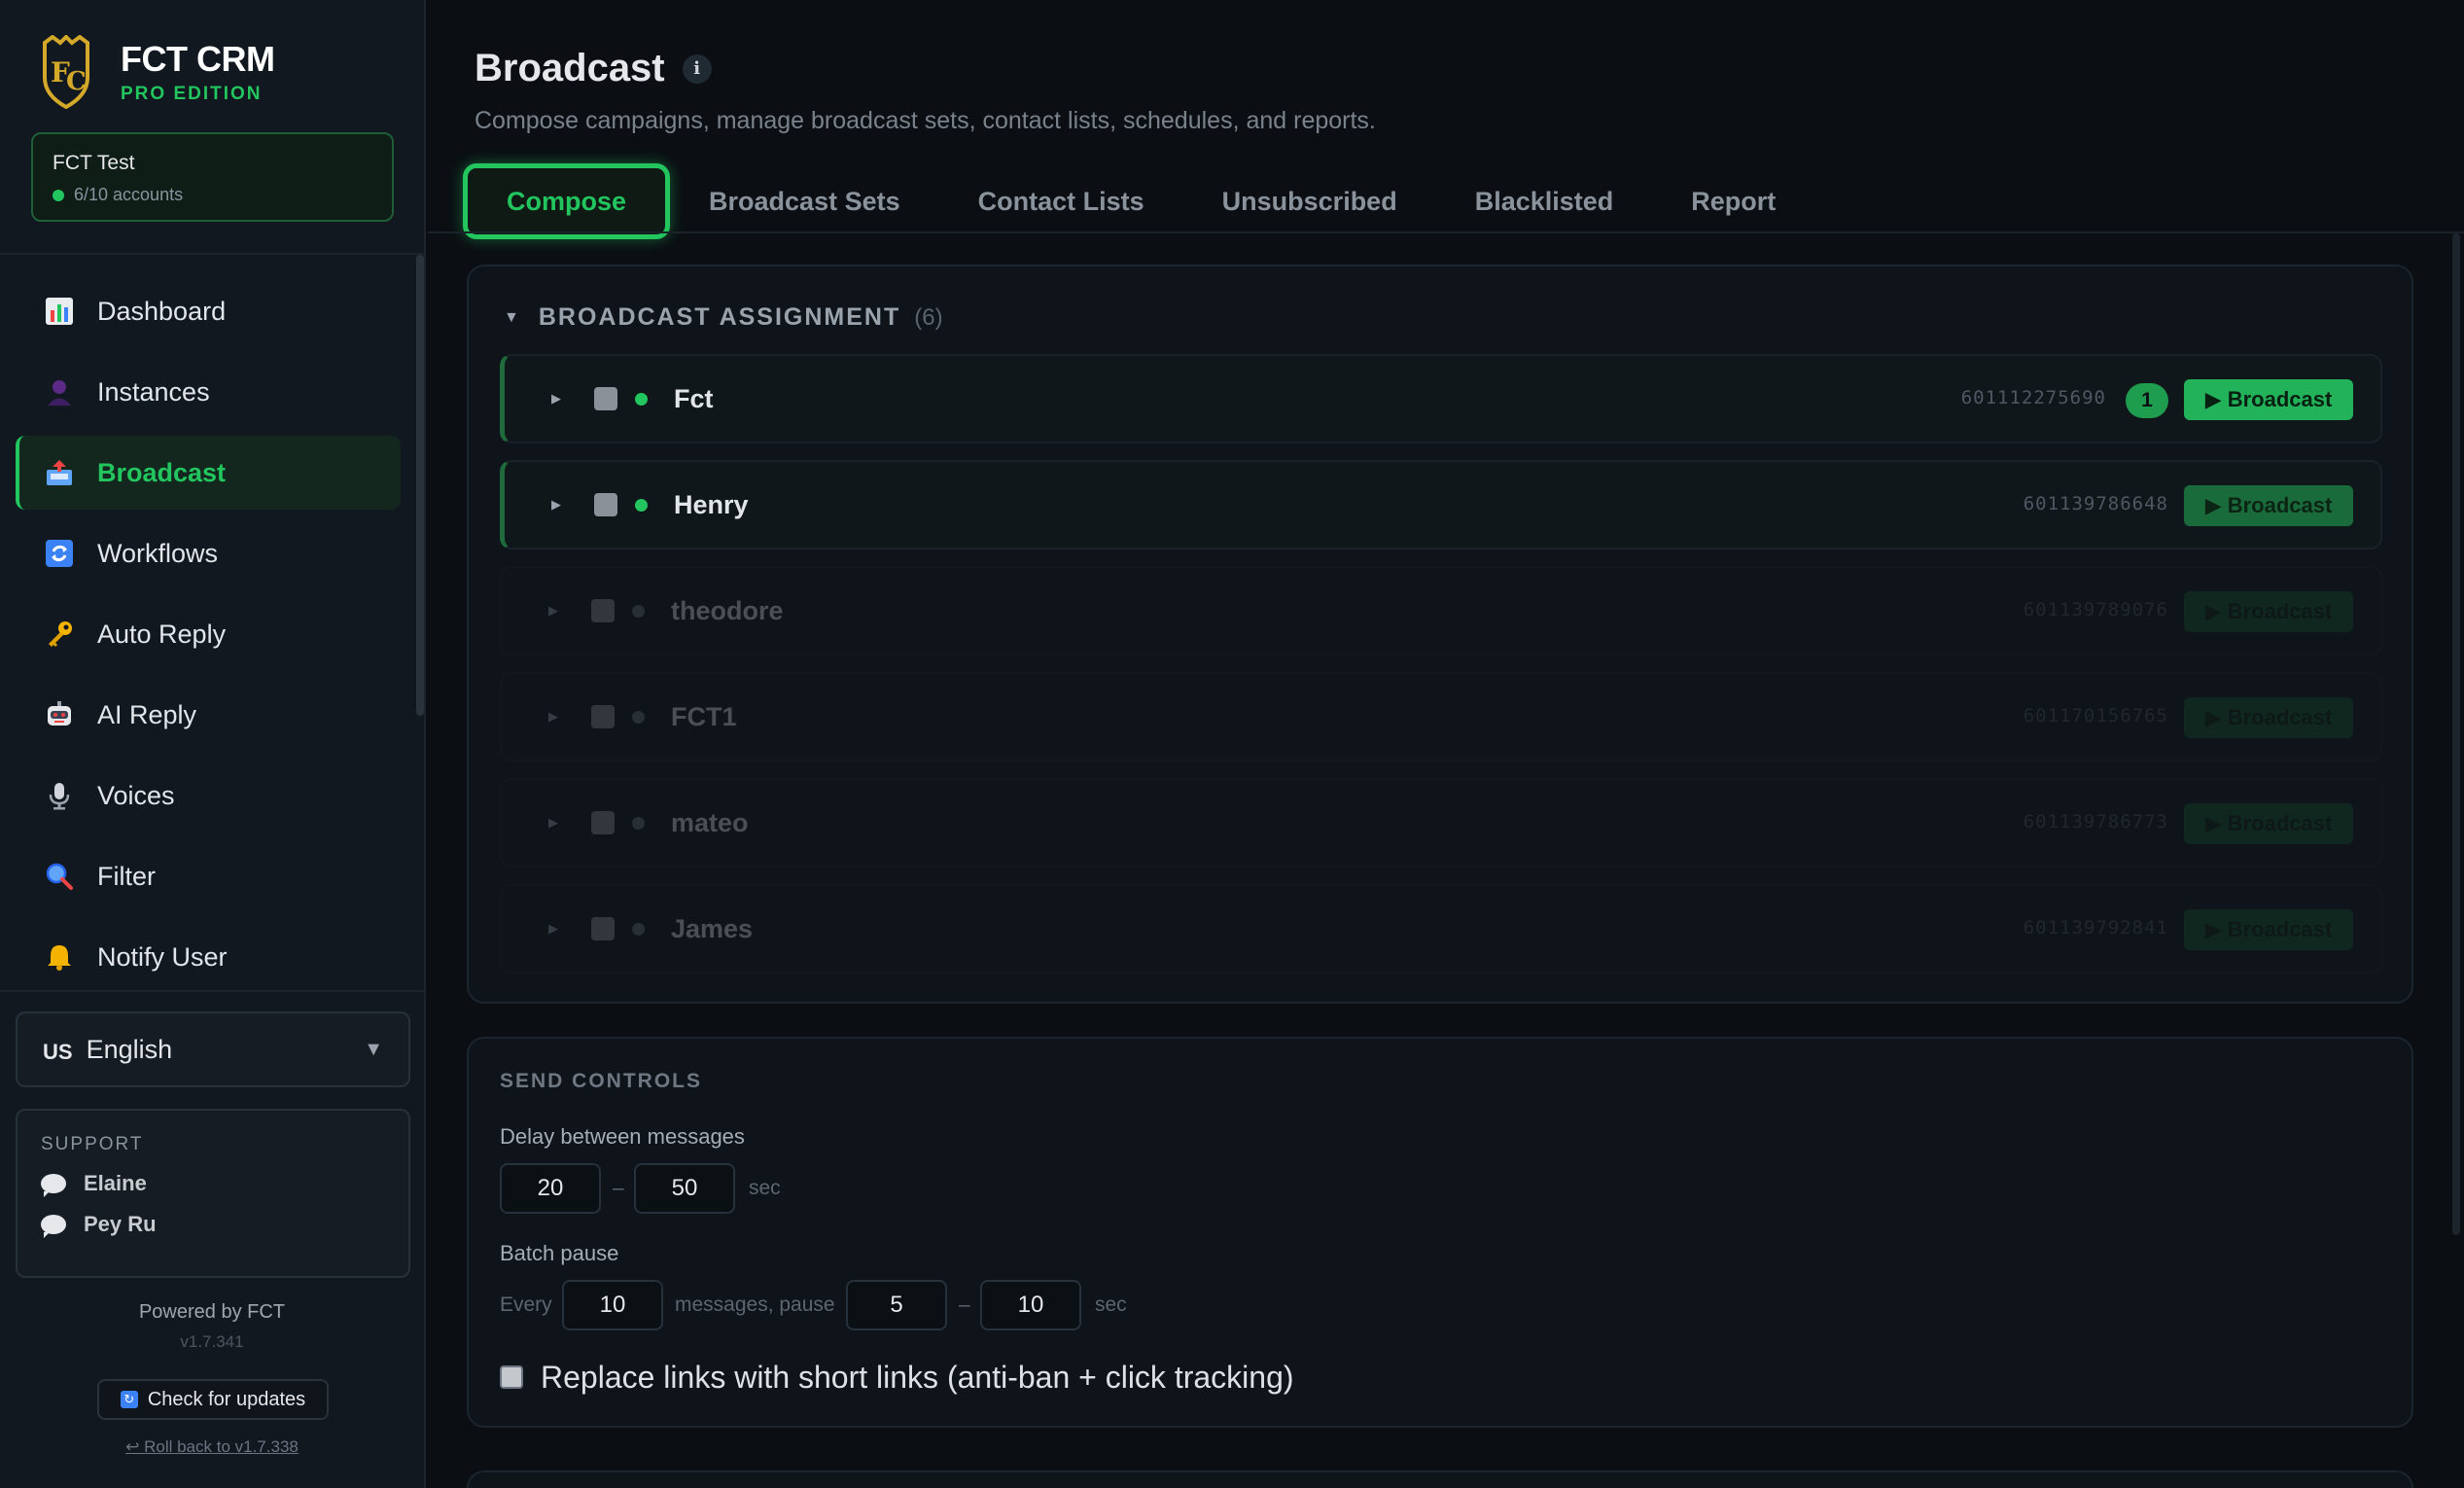 This screenshot has height=1488, width=2464. I want to click on account-name: FCT Test, so click(94, 163).